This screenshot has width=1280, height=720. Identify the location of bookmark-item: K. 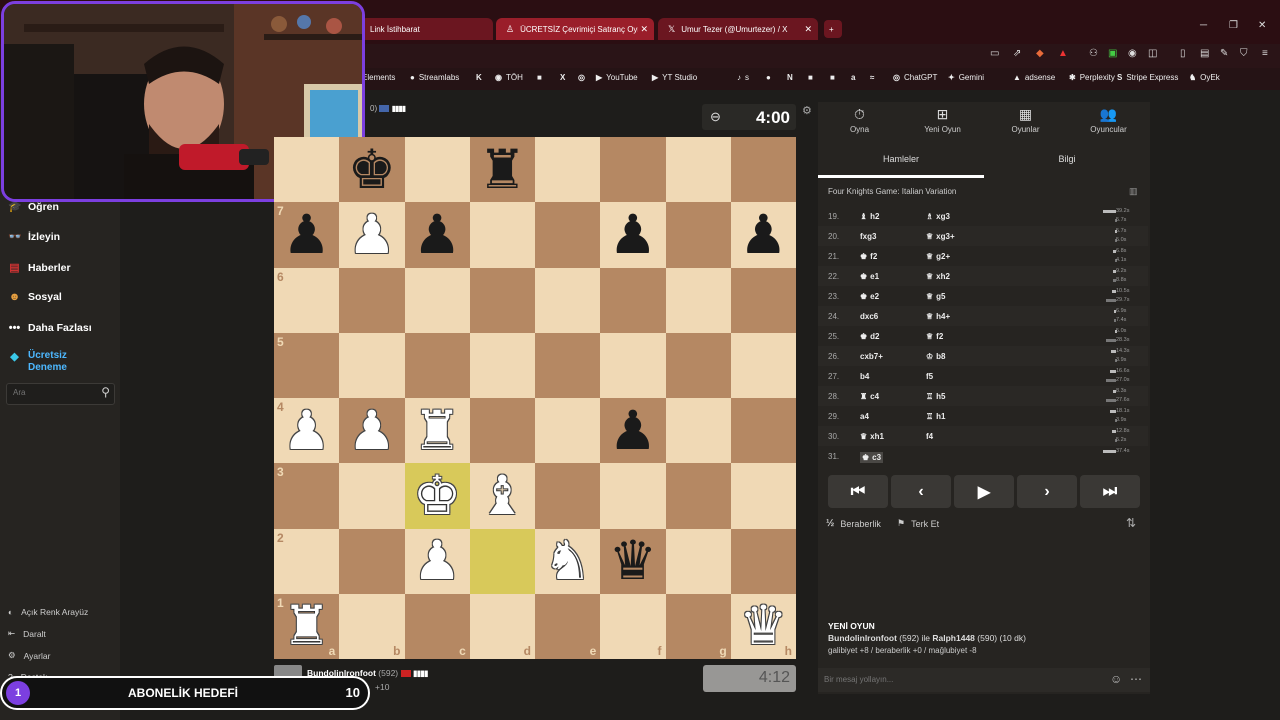
(479, 77).